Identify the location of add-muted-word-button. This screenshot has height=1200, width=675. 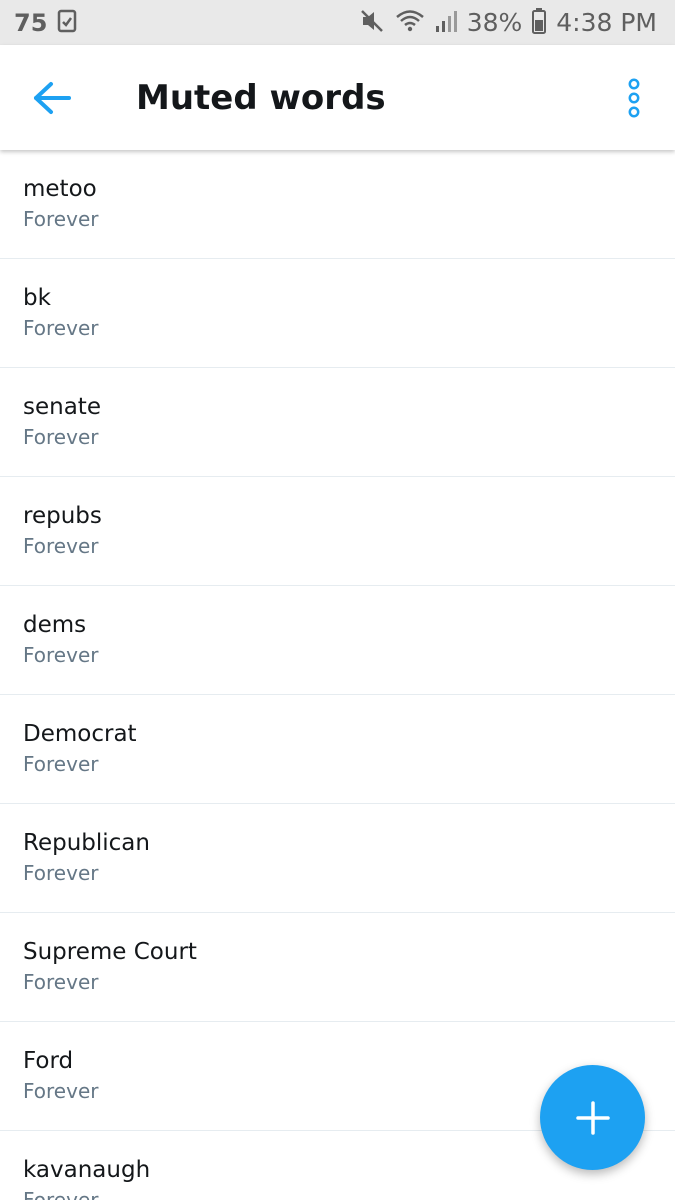
(592, 1117).